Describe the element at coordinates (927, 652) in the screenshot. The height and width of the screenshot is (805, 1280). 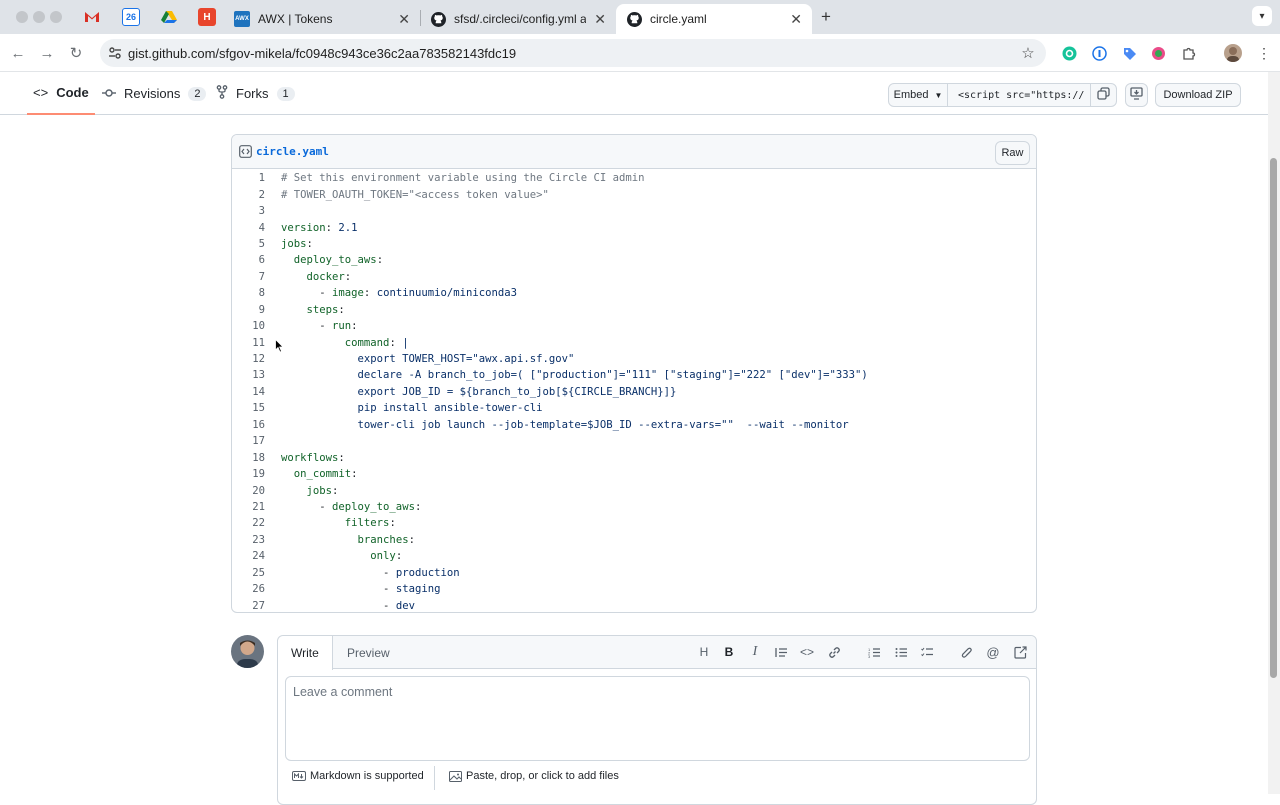
I see `task-list-icon` at that location.